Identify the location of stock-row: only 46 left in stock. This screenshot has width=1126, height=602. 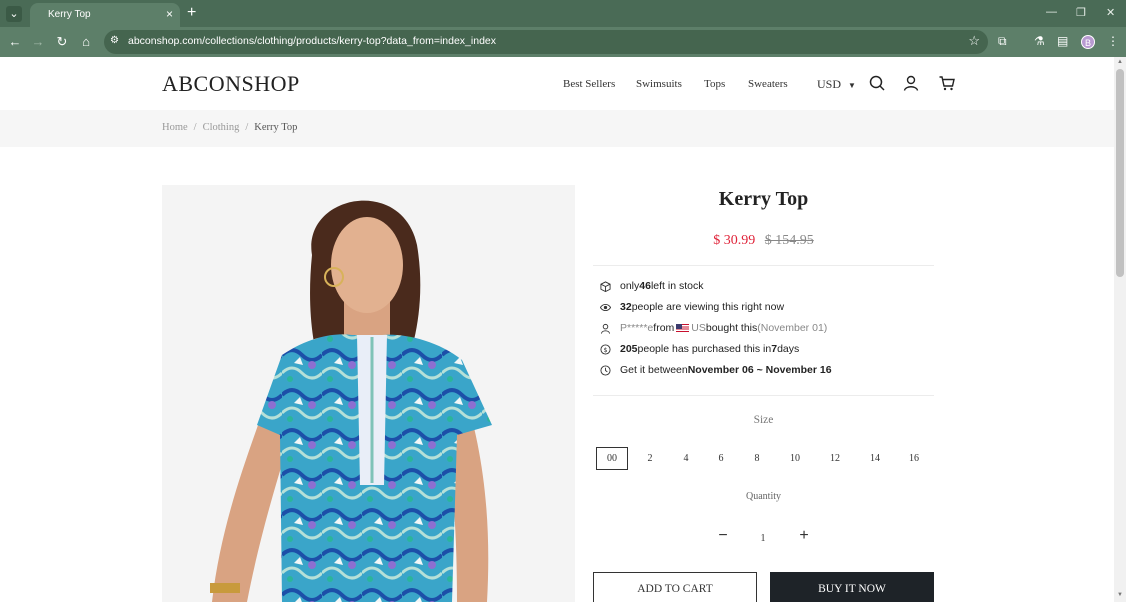
(651, 286).